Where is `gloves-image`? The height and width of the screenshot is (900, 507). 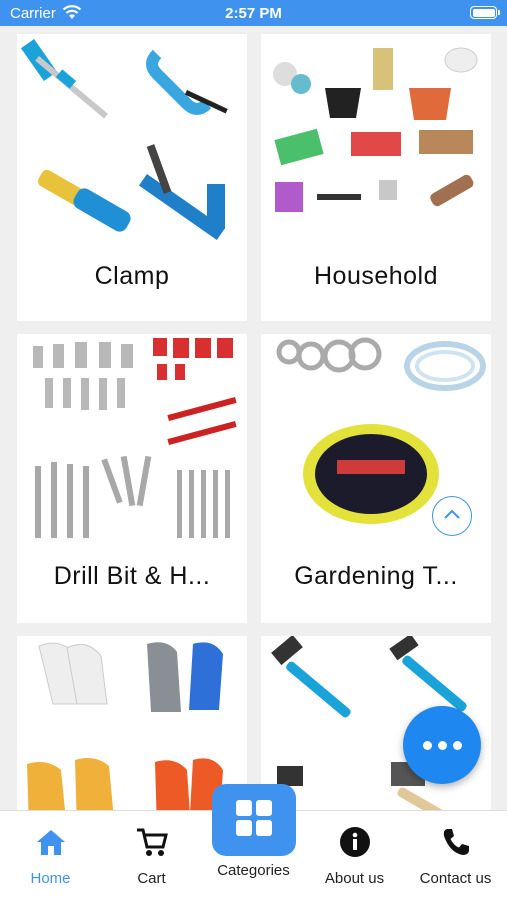 gloves-image is located at coordinates (132, 723).